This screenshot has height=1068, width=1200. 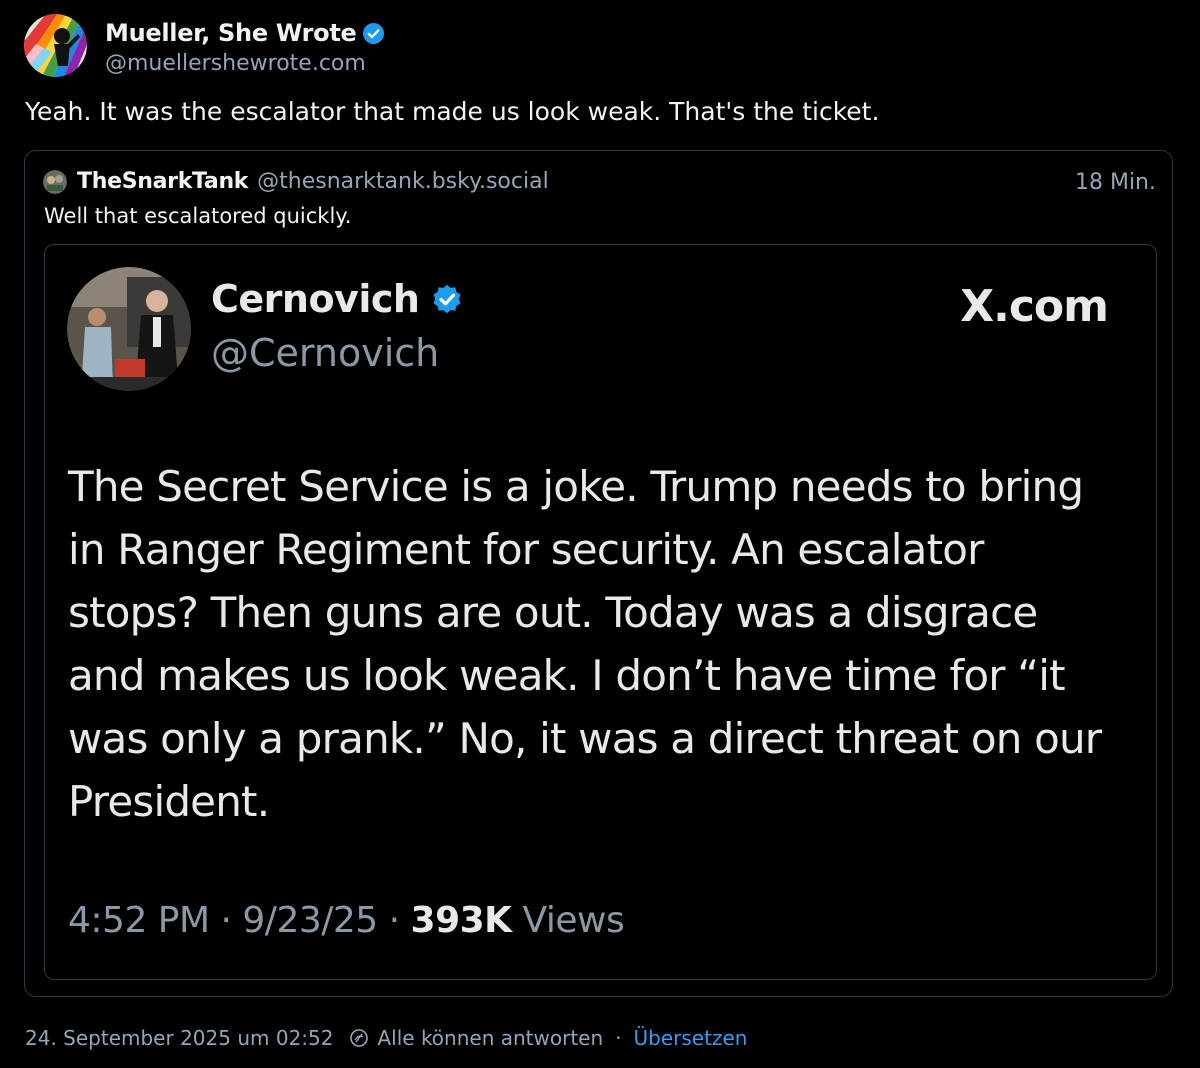 What do you see at coordinates (490, 1038) in the screenshot?
I see `reply-setting-label: Alle können antworten` at bounding box center [490, 1038].